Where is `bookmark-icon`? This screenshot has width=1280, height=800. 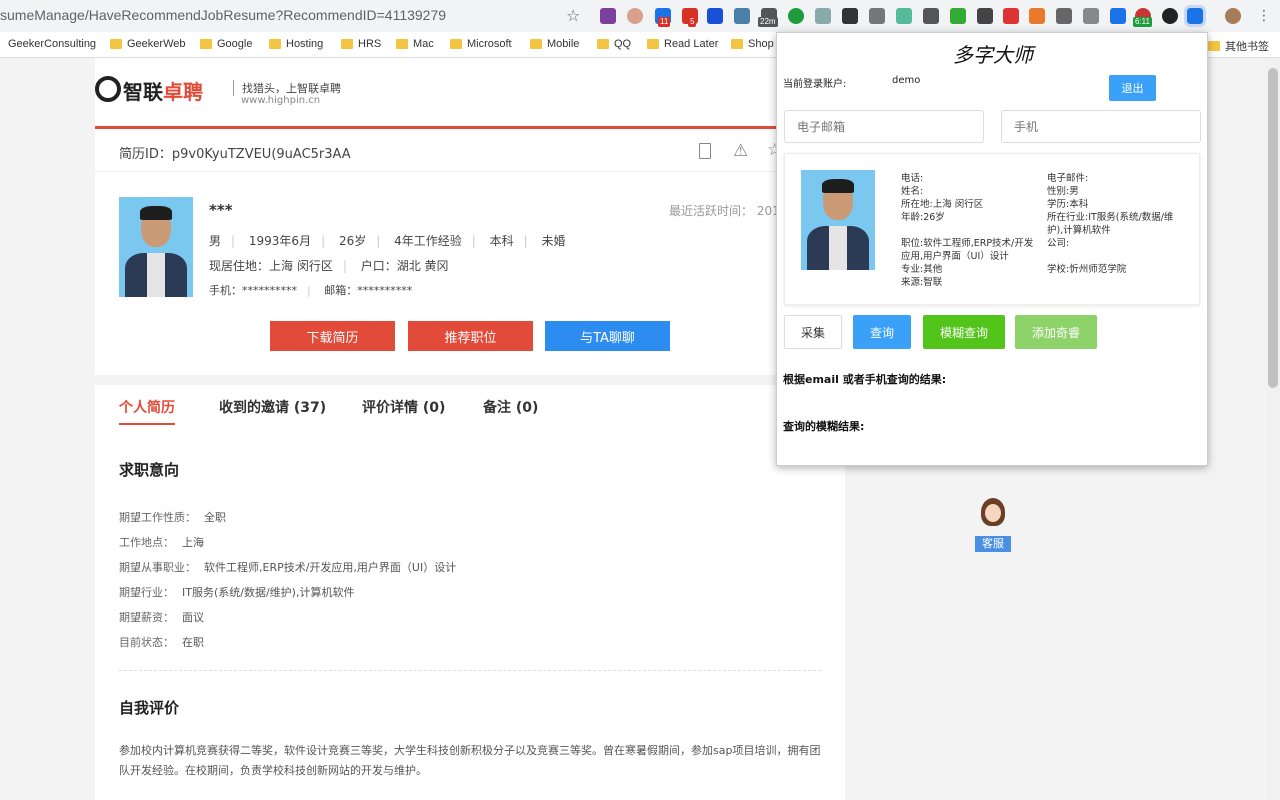 bookmark-icon is located at coordinates (705, 151).